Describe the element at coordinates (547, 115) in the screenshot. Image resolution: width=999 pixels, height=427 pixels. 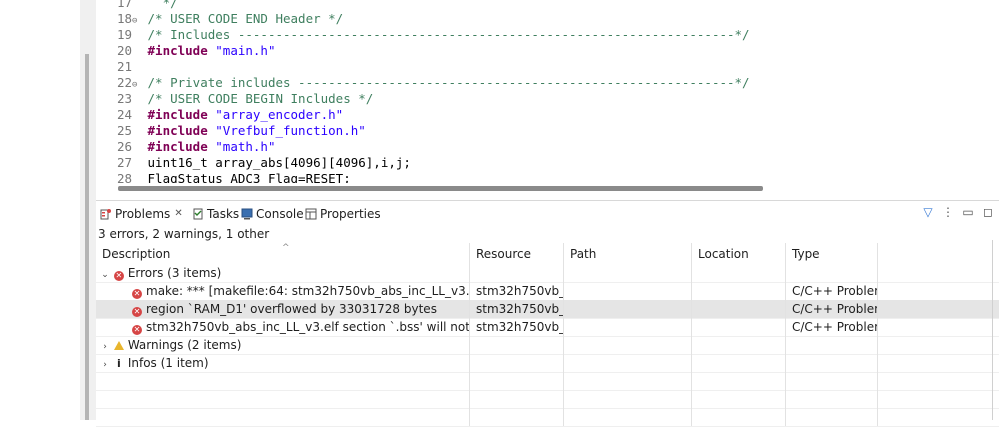
I see `code-line: 24 #include "array_encoder.h"` at that location.